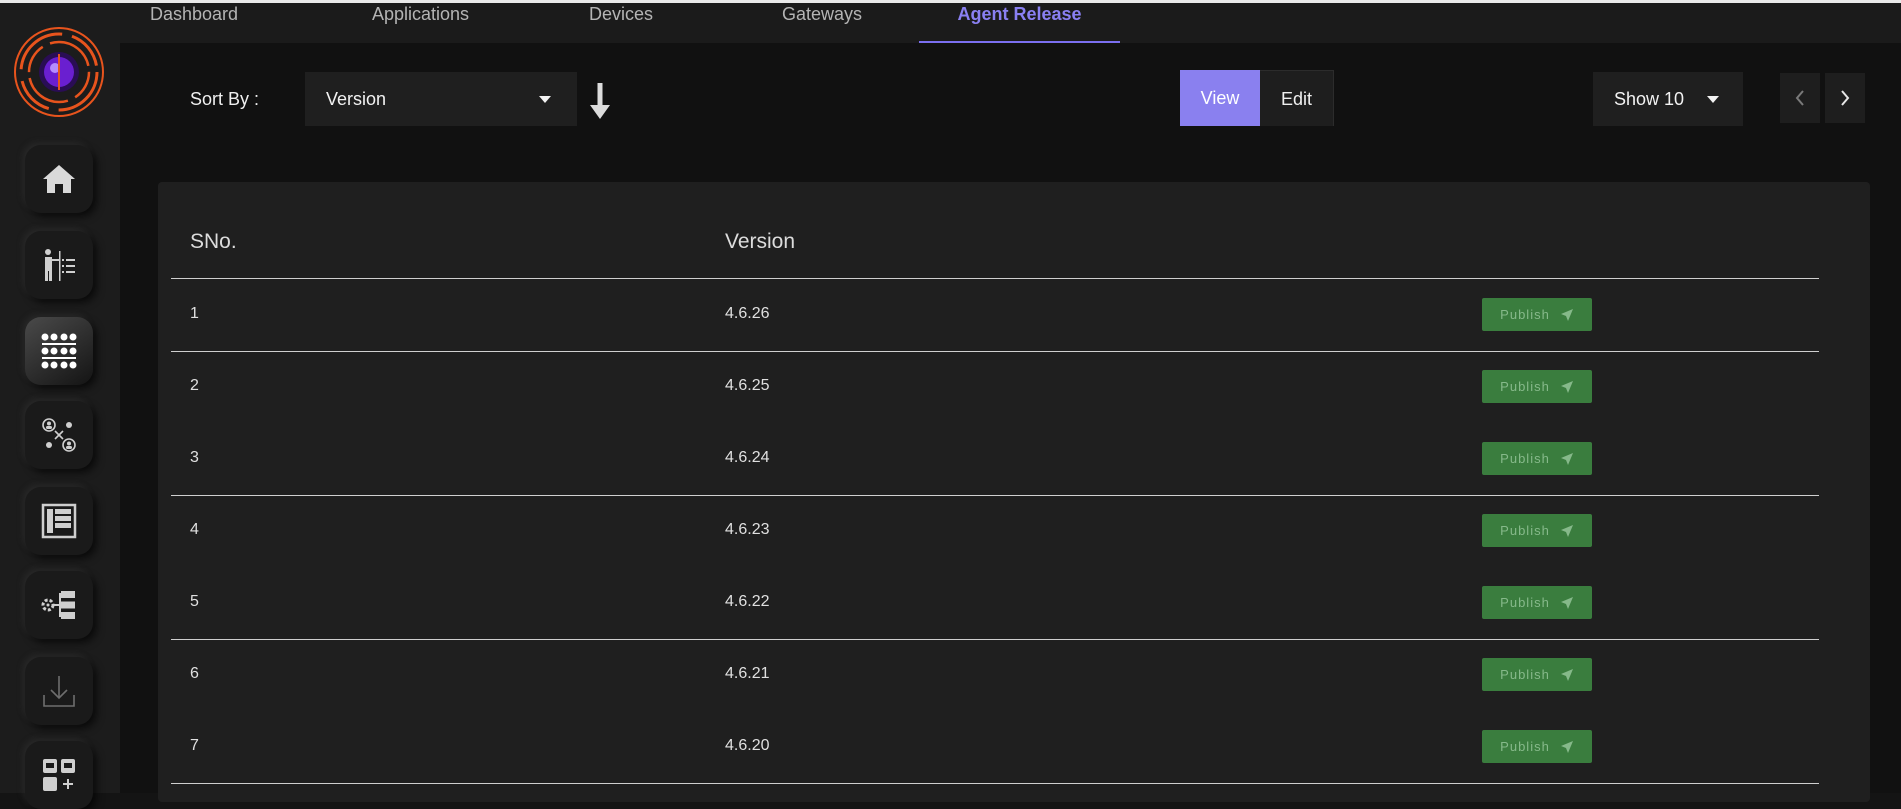 The width and height of the screenshot is (1901, 809). Describe the element at coordinates (194, 601) in the screenshot. I see `cell-sno: 5` at that location.